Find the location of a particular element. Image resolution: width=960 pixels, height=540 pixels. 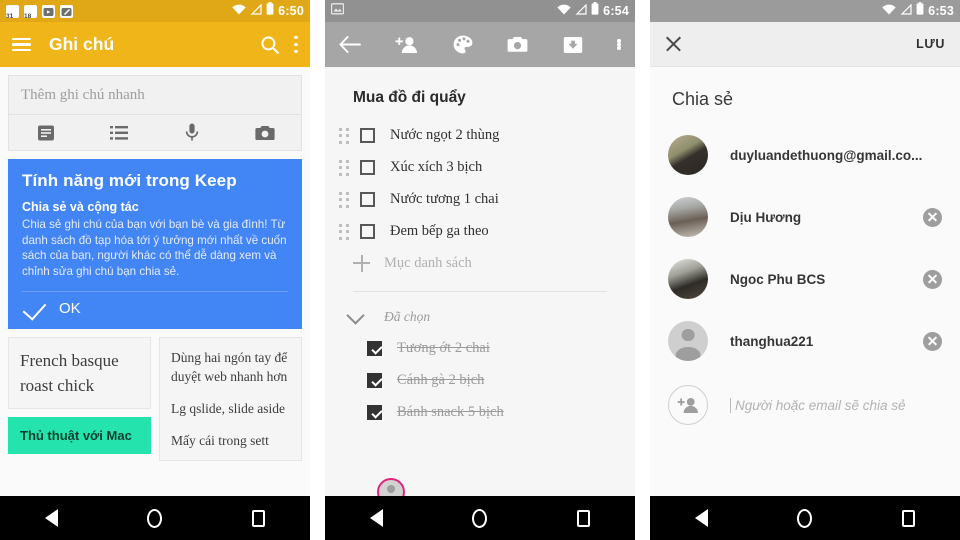

hamburger-icon is located at coordinates (21, 44).